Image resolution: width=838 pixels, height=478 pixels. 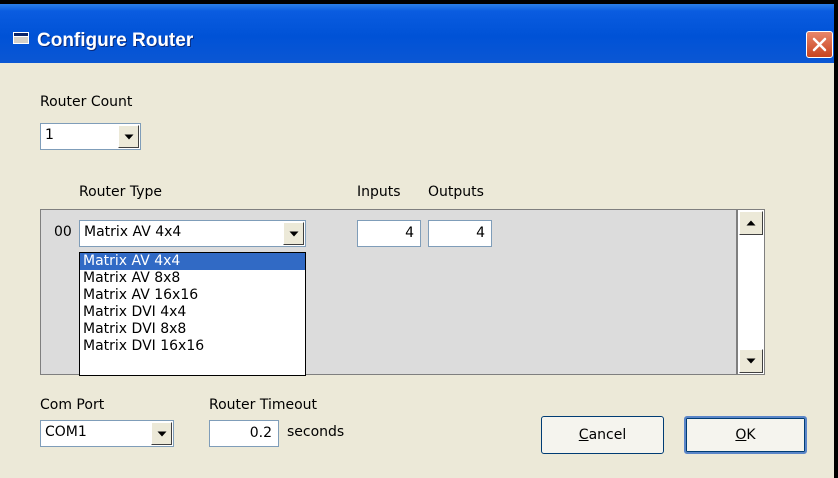 I want to click on router-type-option: Matrix DVI 8x8, so click(x=192, y=329).